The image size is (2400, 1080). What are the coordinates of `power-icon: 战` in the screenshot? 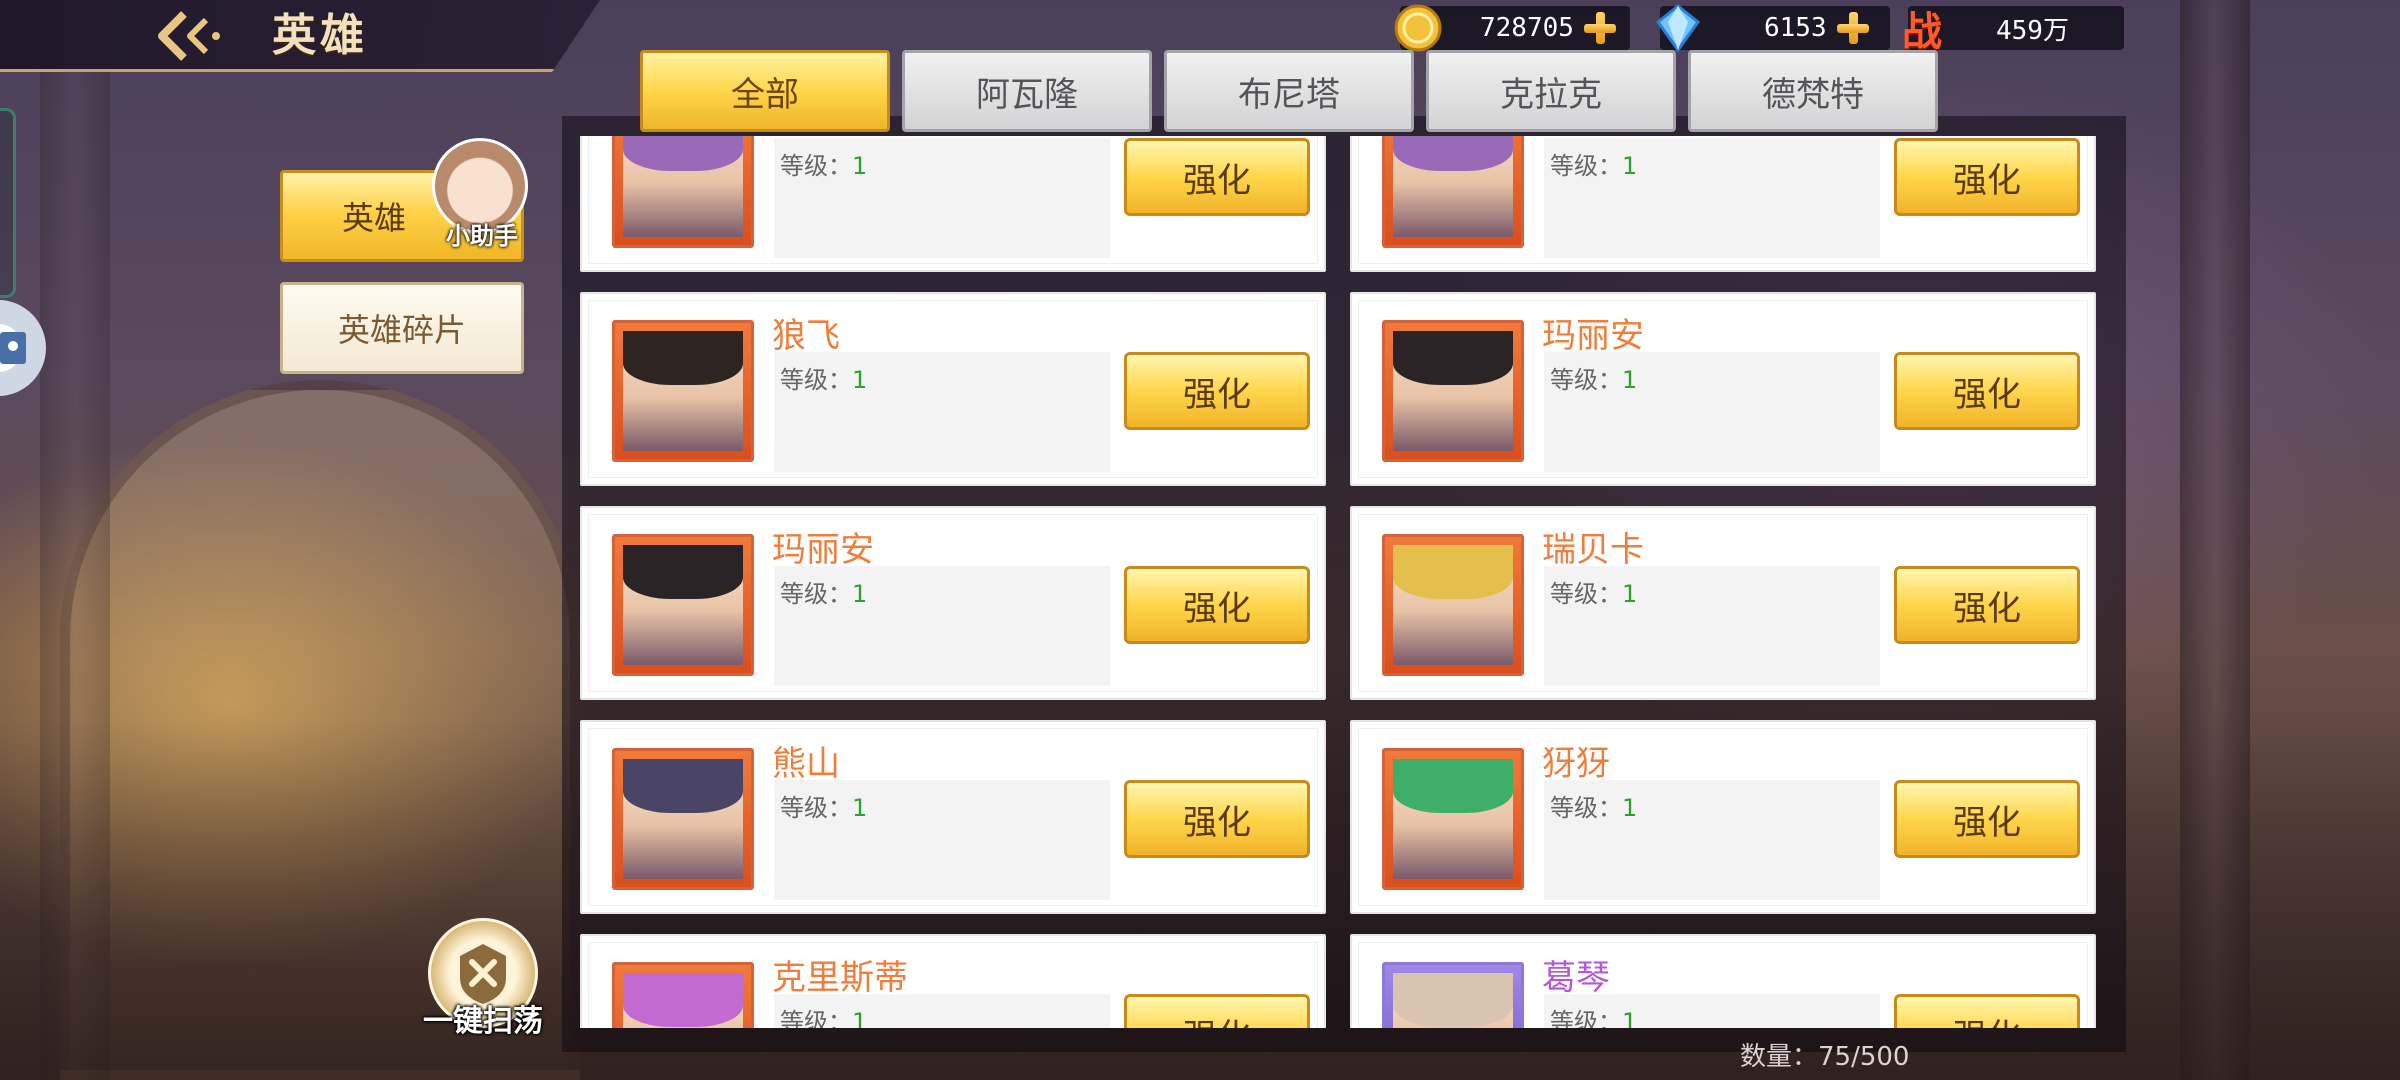 It's located at (1922, 32).